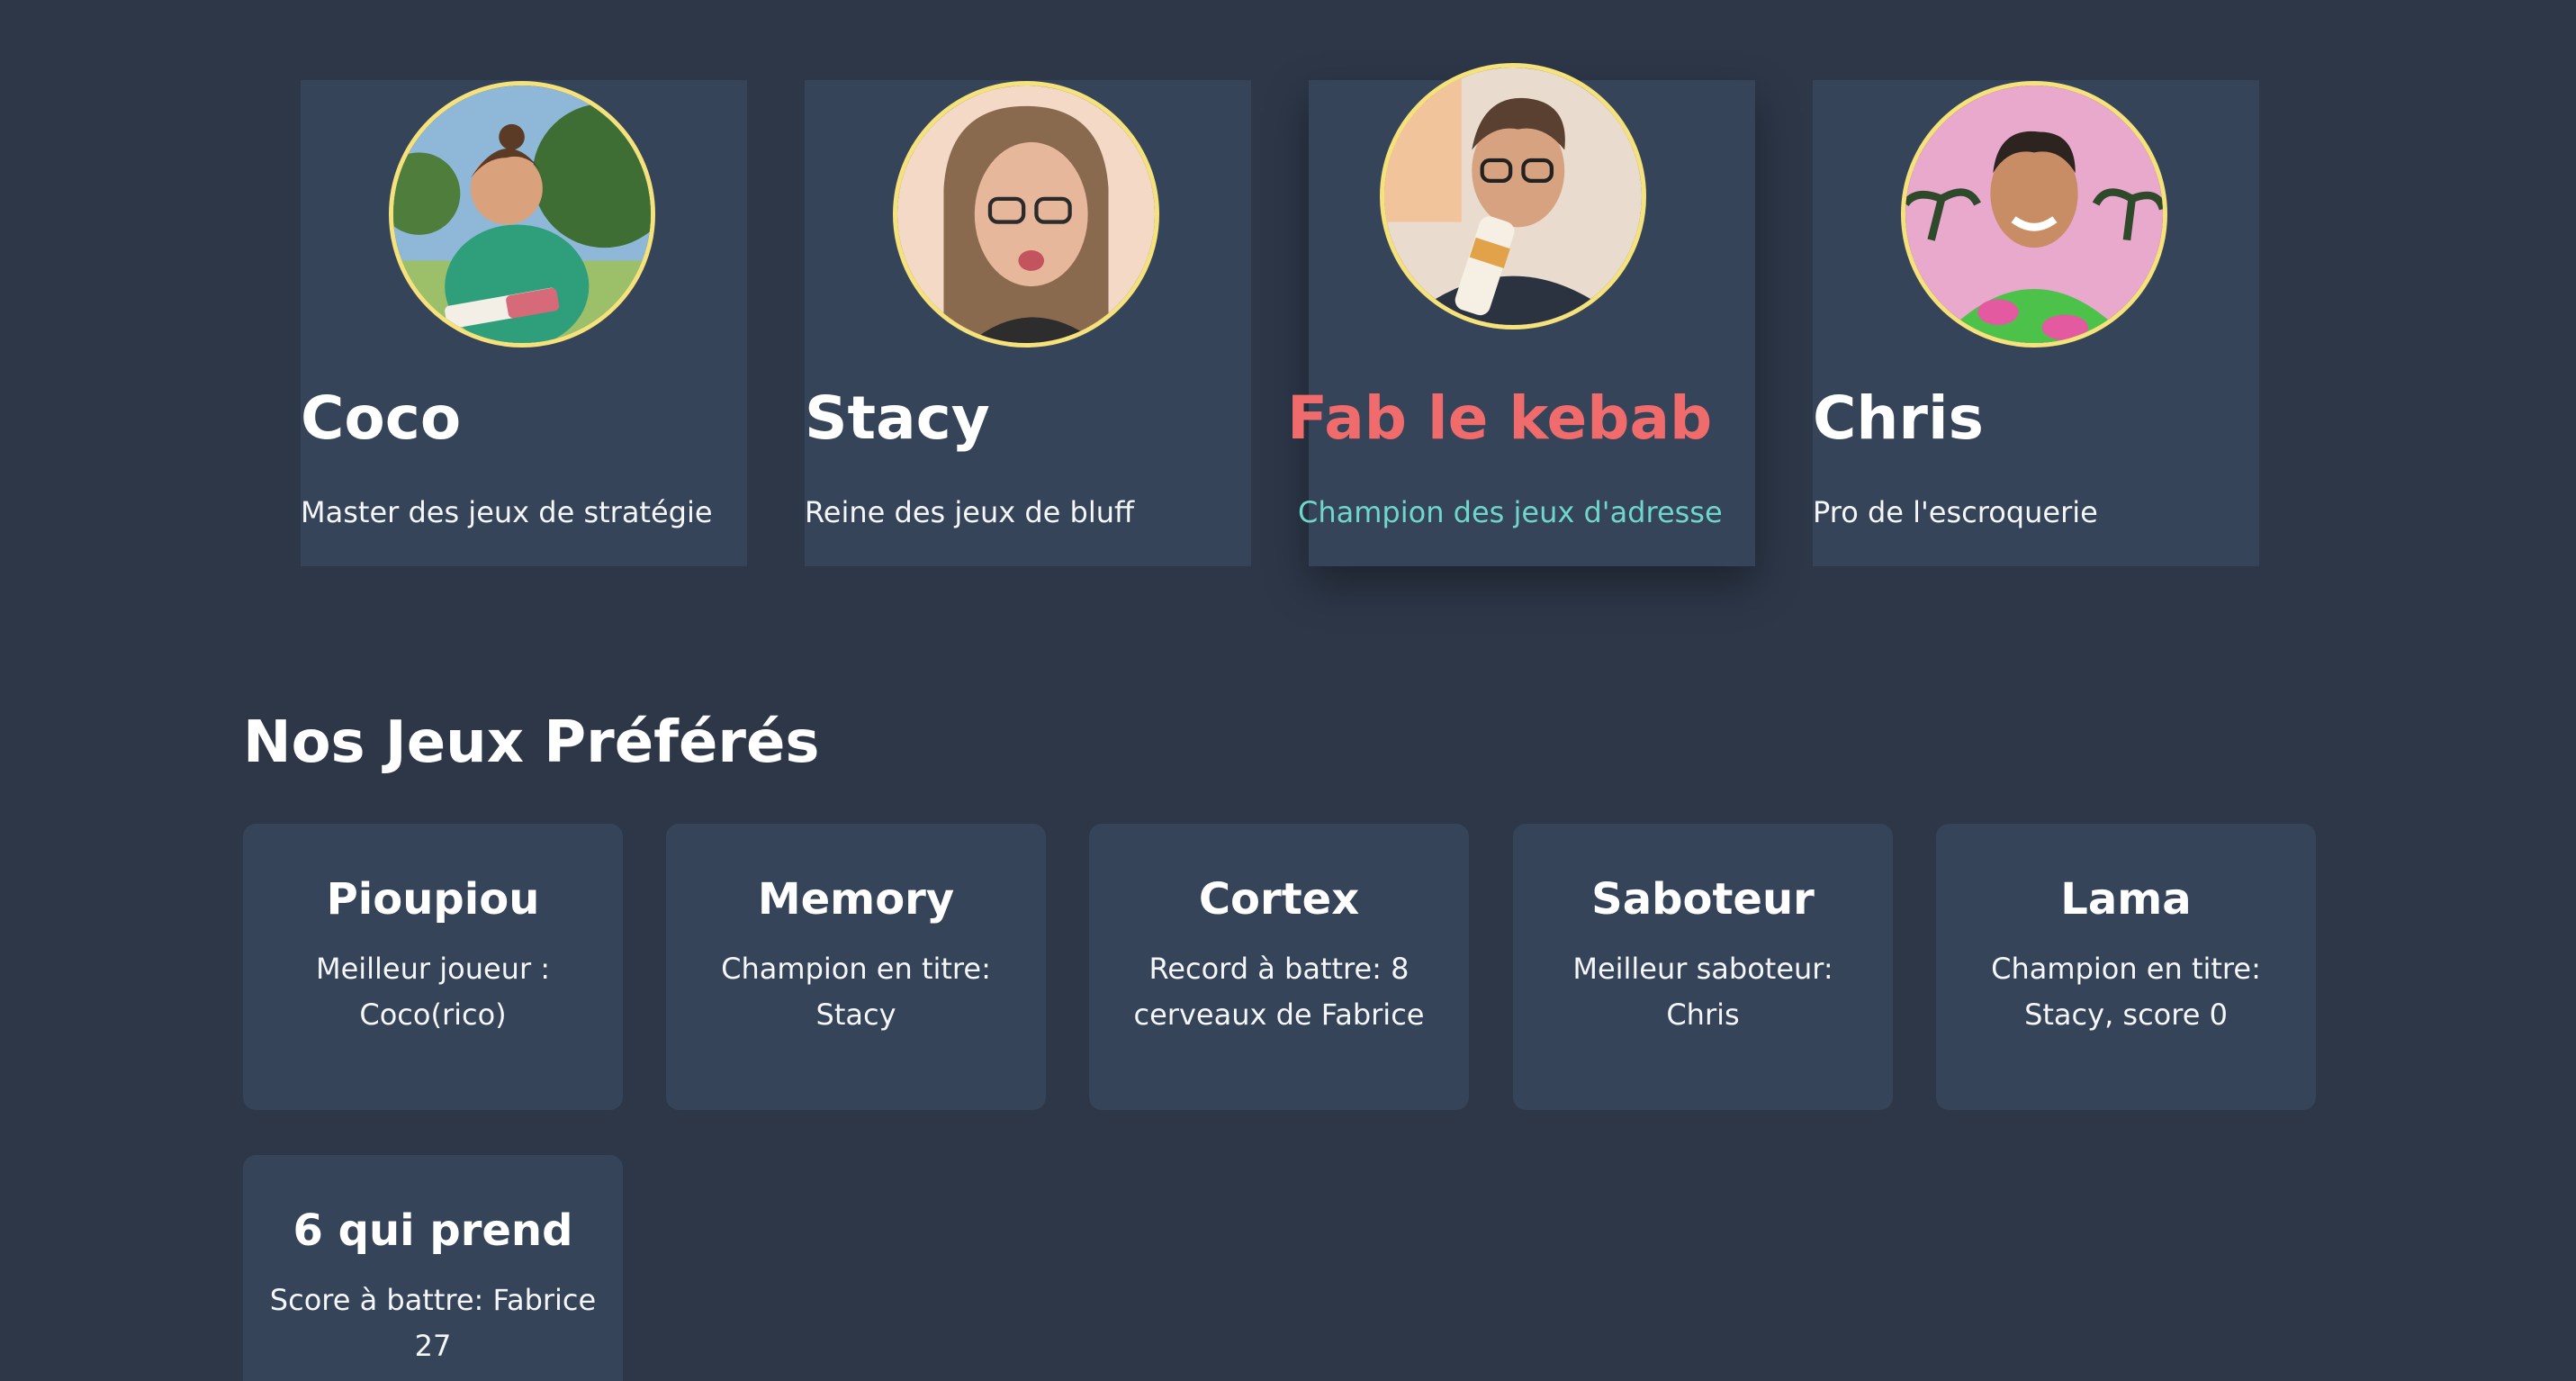 This screenshot has height=1381, width=2576. Describe the element at coordinates (970, 512) in the screenshot. I see `member-title: Reine des jeux de bluff` at that location.